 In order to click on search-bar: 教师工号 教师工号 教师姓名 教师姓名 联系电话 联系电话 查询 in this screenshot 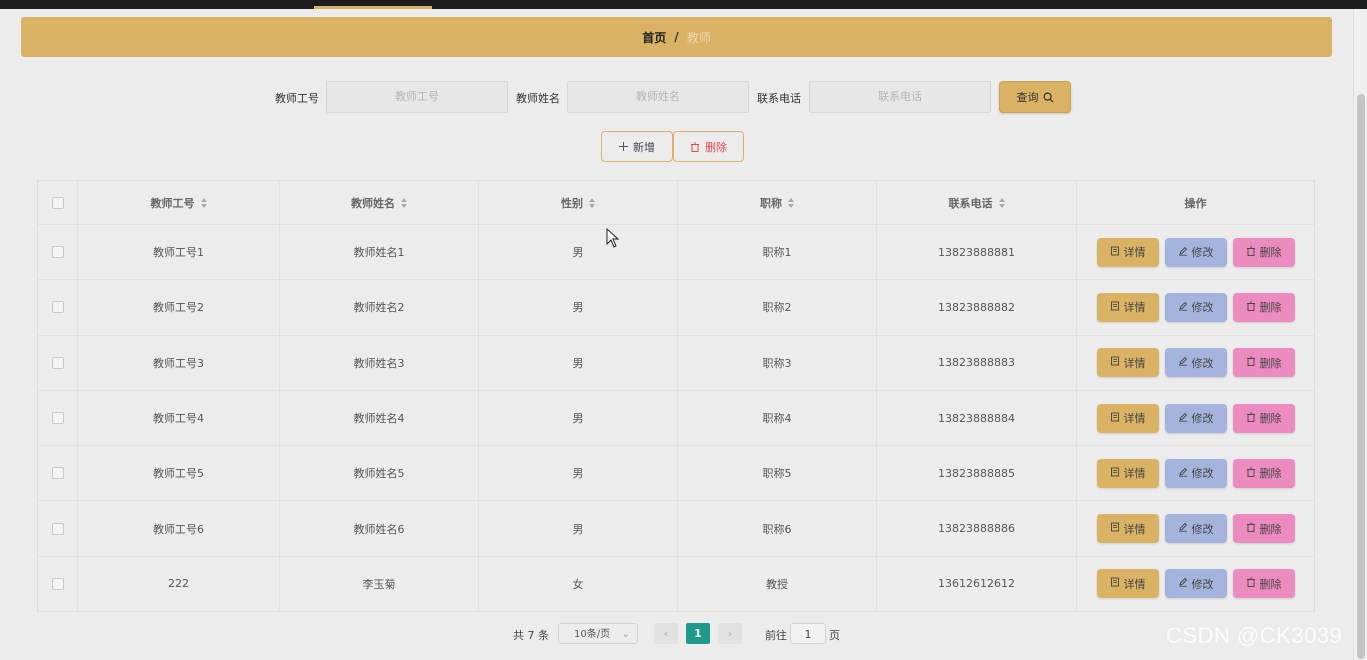, I will do `click(683, 97)`.